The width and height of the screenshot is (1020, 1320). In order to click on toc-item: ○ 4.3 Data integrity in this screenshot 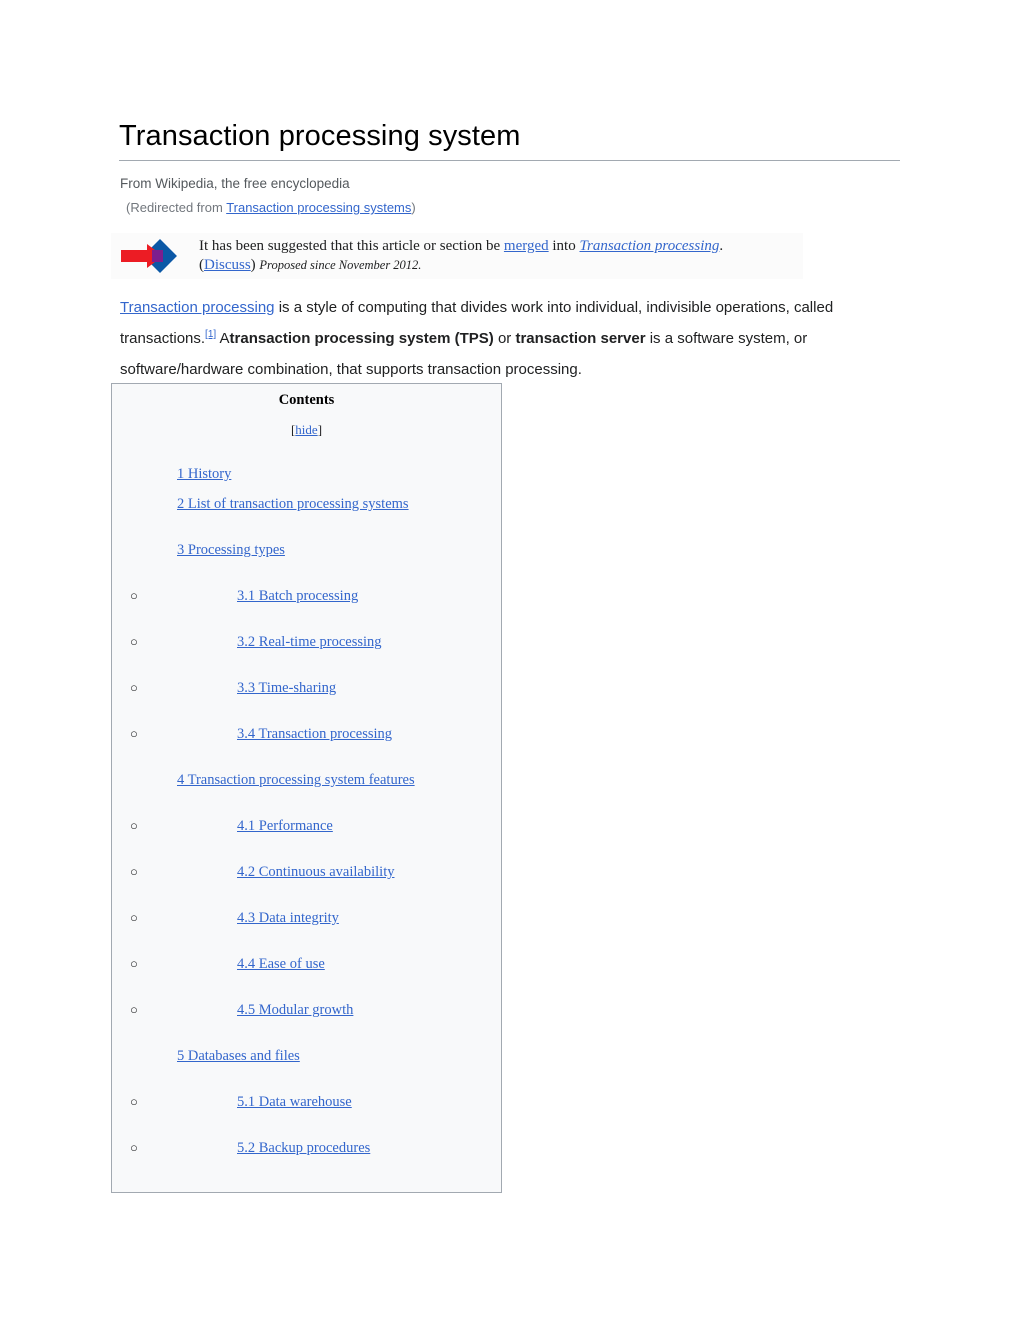, I will do `click(306, 918)`.